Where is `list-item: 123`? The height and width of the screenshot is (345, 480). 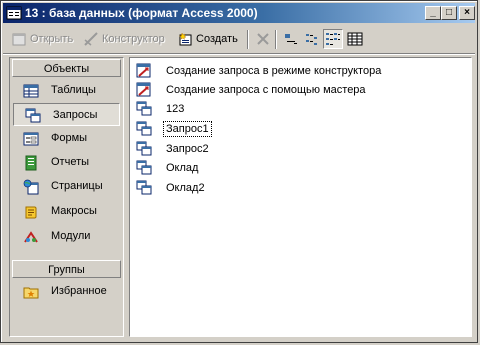
list-item: 123 is located at coordinates (161, 109).